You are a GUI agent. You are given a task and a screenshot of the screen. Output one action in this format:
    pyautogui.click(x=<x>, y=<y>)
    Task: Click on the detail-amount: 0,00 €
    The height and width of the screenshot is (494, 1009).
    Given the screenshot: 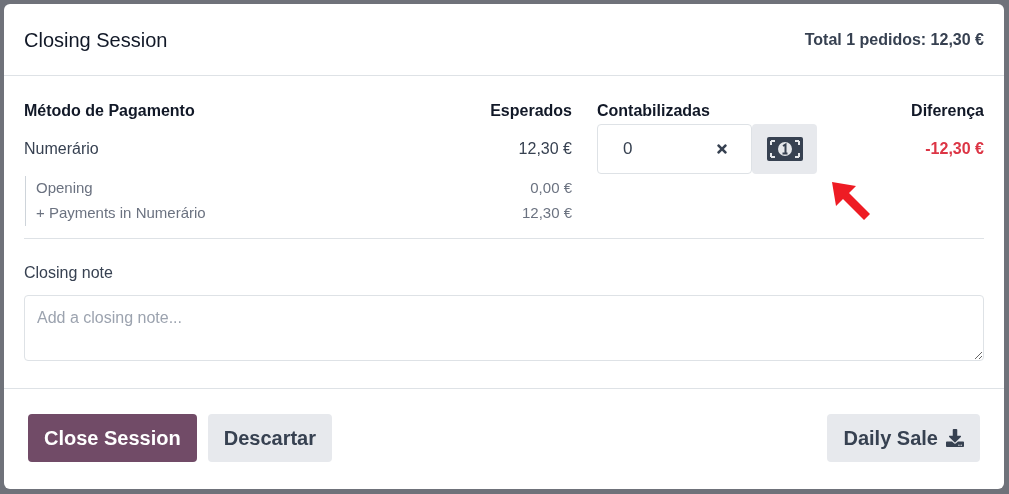 What is the action you would take?
    pyautogui.click(x=551, y=188)
    